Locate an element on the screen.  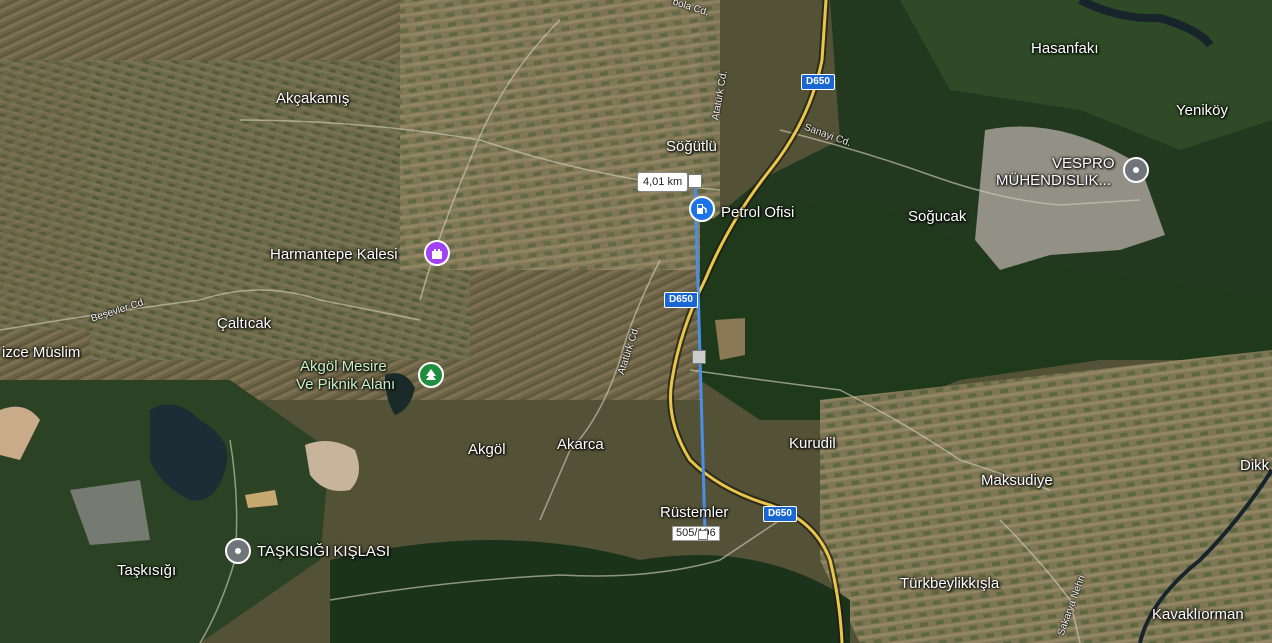
measure-end-handle is located at coordinates (703, 535).